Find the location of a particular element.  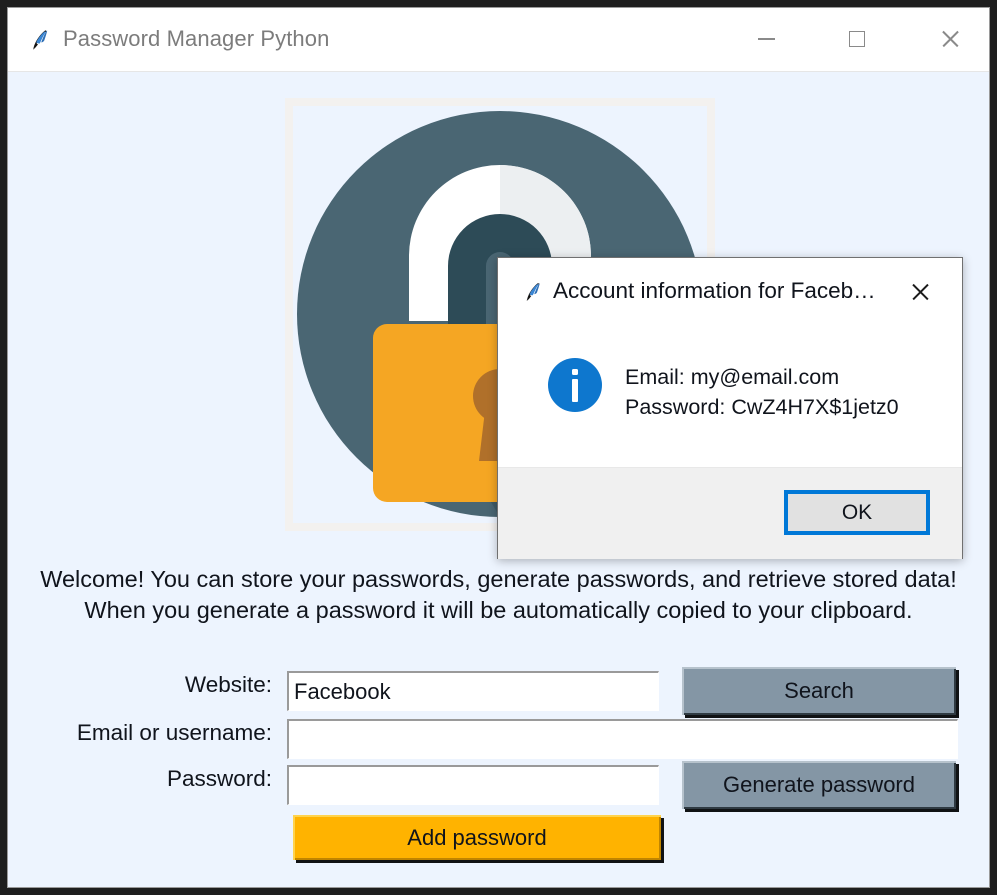

dialog-close-button is located at coordinates (920, 292).